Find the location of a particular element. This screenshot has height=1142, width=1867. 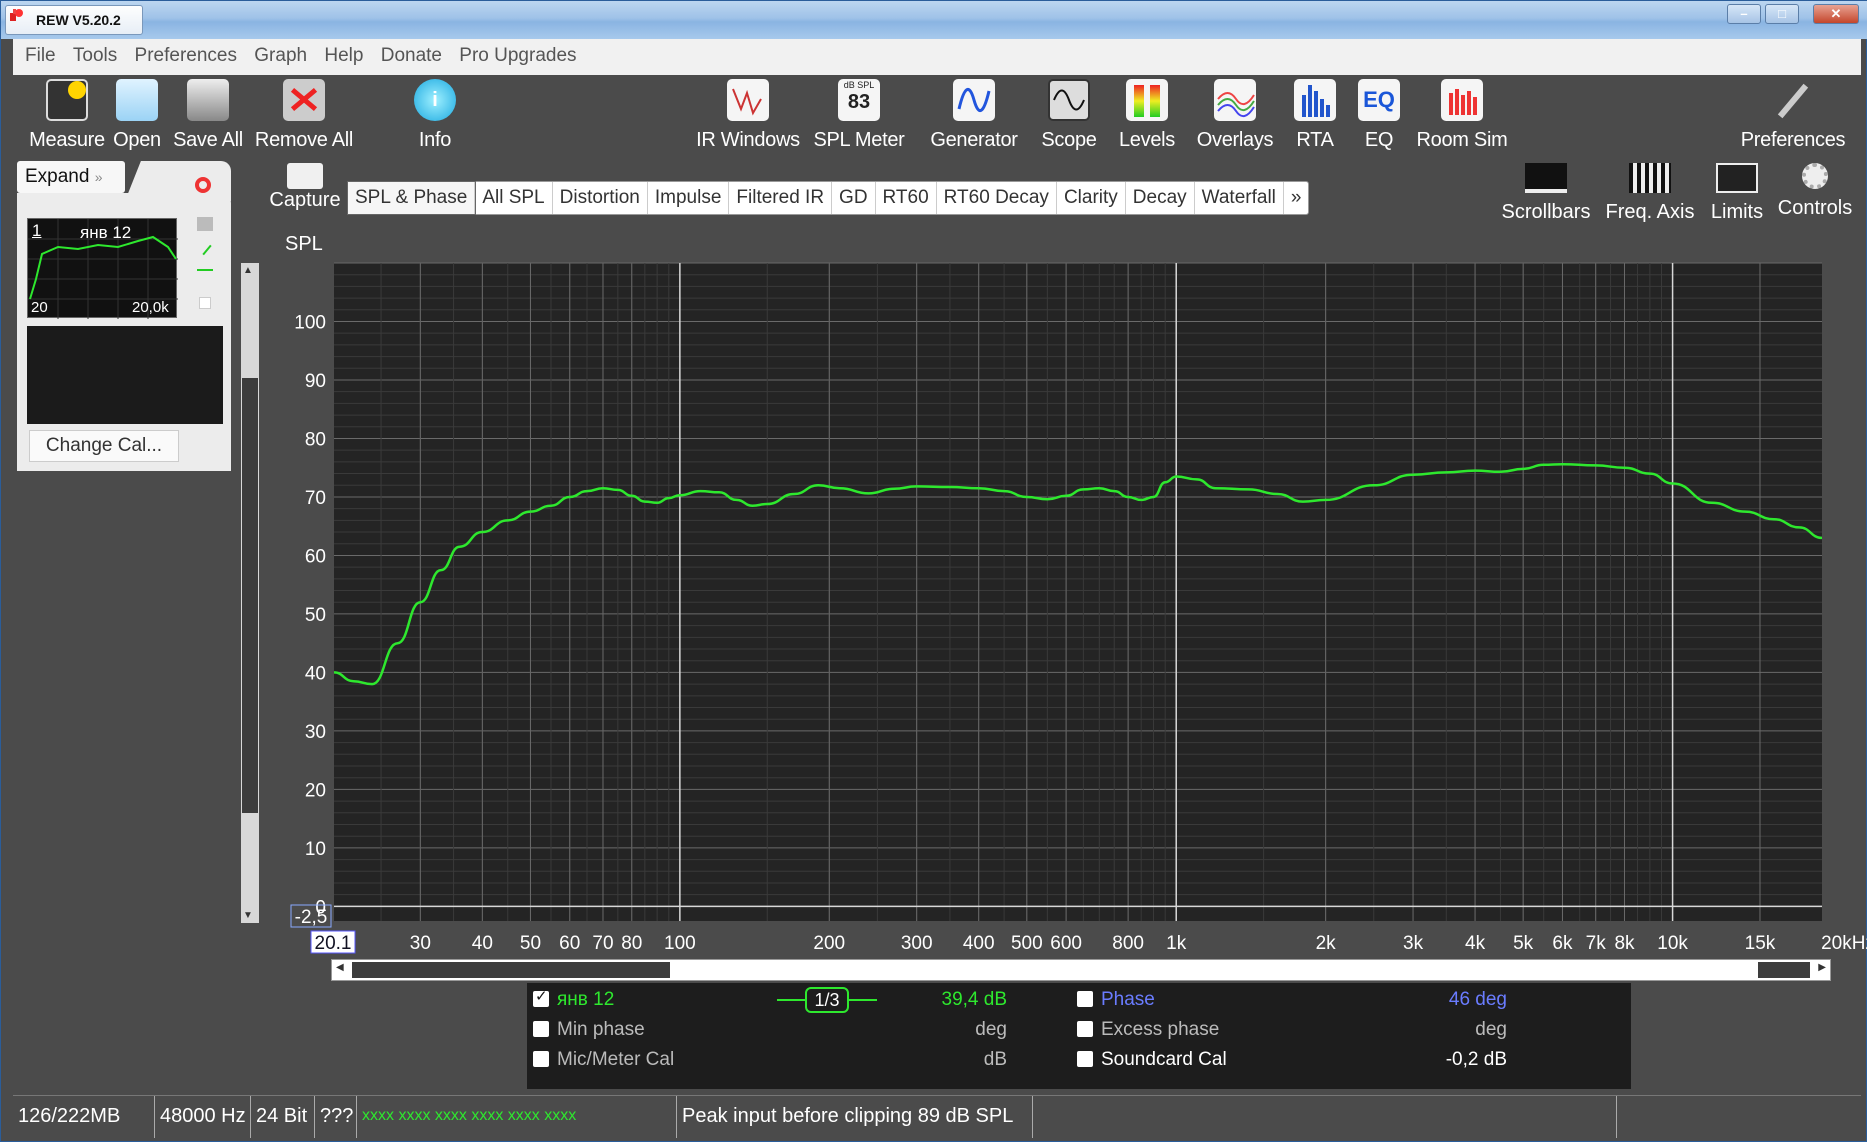

mic-cal-checkbox is located at coordinates (541, 1059).